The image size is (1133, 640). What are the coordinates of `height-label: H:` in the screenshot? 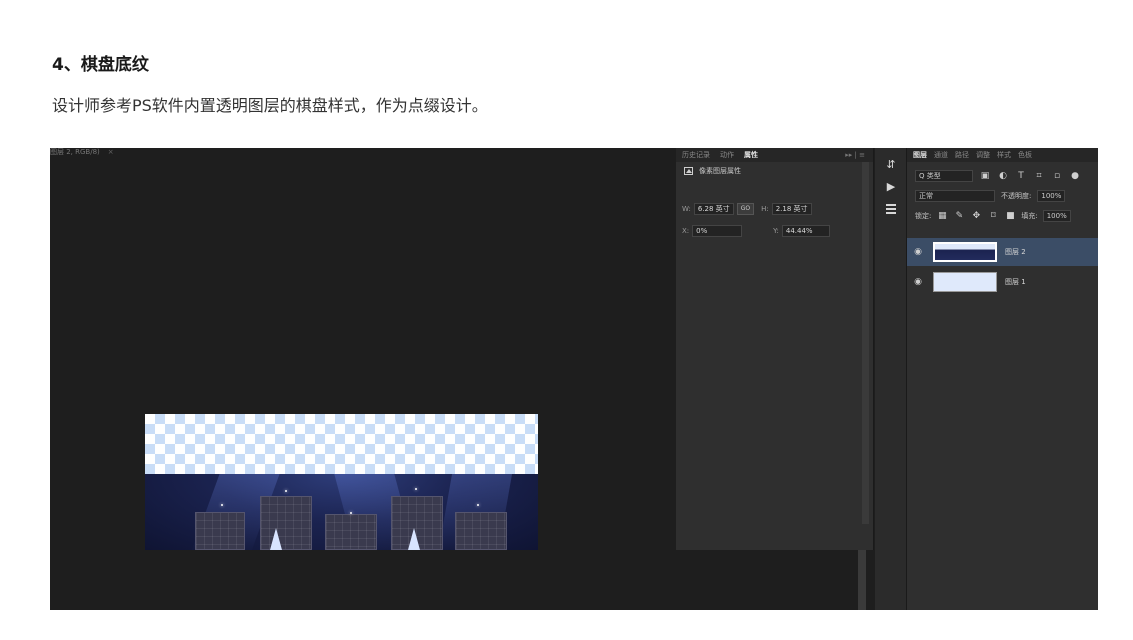 It's located at (765, 209).